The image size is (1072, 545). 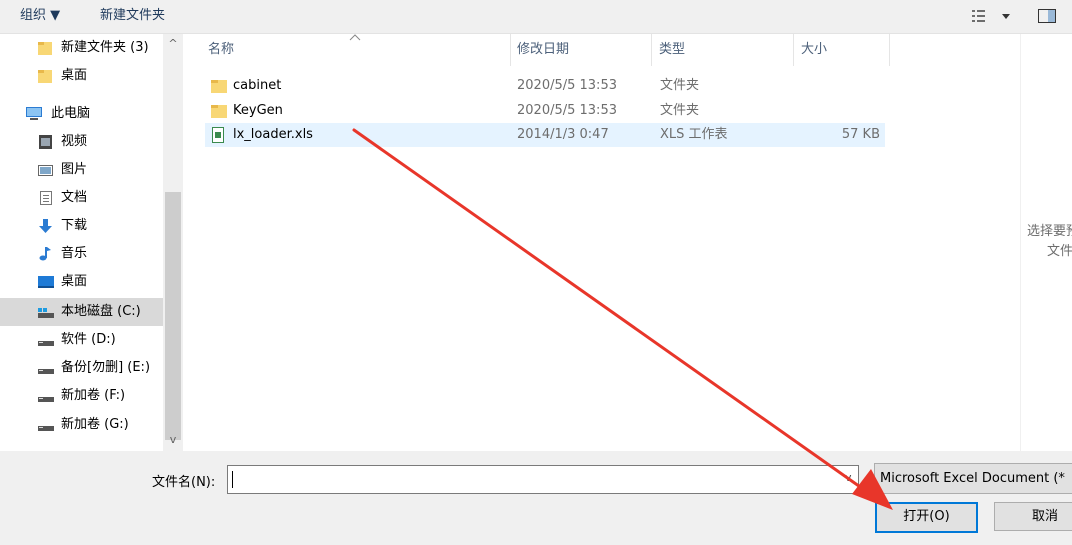 What do you see at coordinates (184, 482) in the screenshot?
I see `filename-label: 文件名(N):` at bounding box center [184, 482].